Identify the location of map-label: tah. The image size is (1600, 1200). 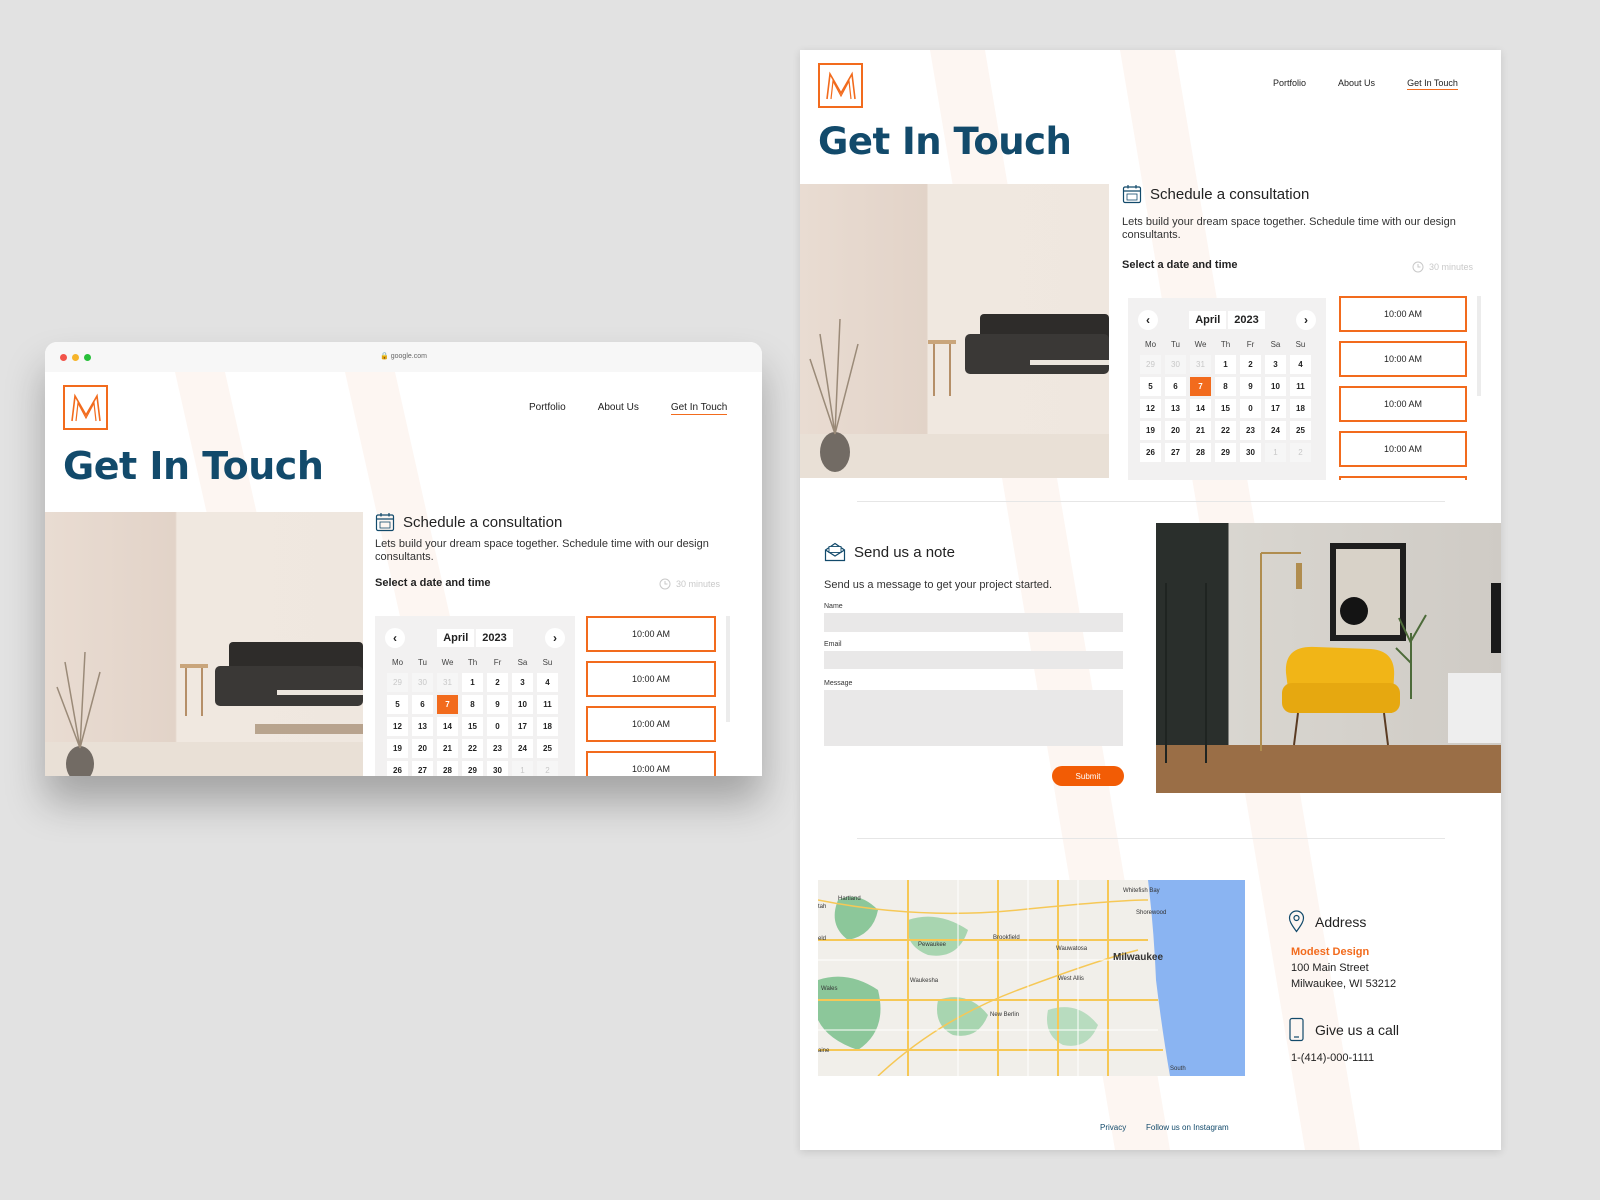
(822, 907).